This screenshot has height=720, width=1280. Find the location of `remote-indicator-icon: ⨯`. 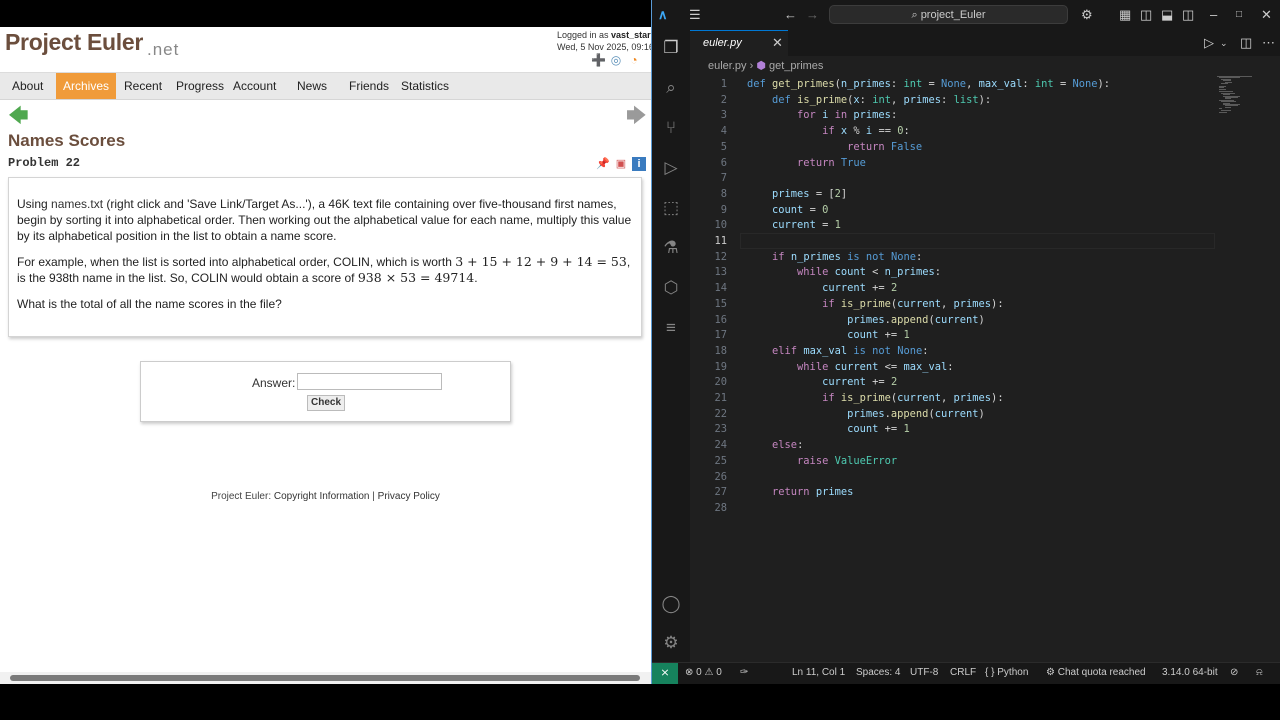

remote-indicator-icon: ⨯ is located at coordinates (665, 673).